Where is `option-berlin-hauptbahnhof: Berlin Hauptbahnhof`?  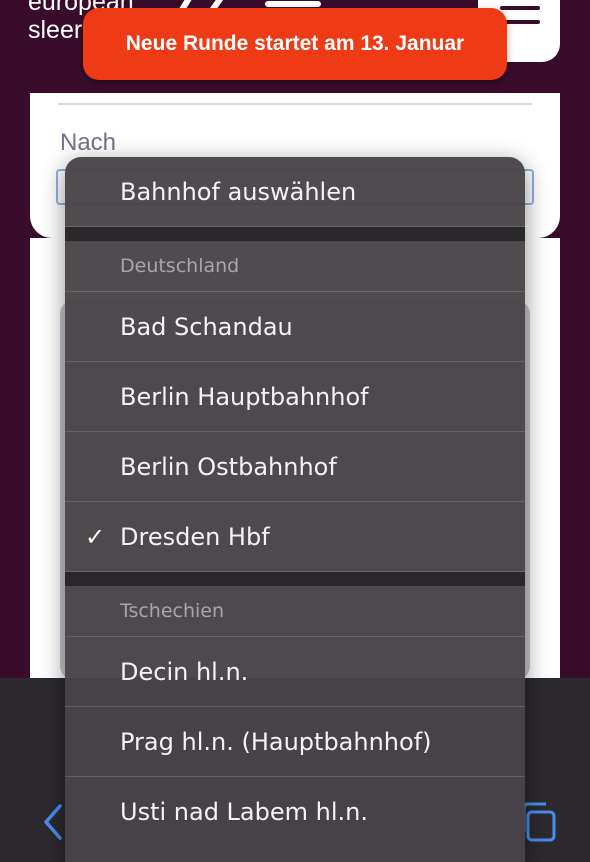
option-berlin-hauptbahnhof: Berlin Hauptbahnhof is located at coordinates (295, 397).